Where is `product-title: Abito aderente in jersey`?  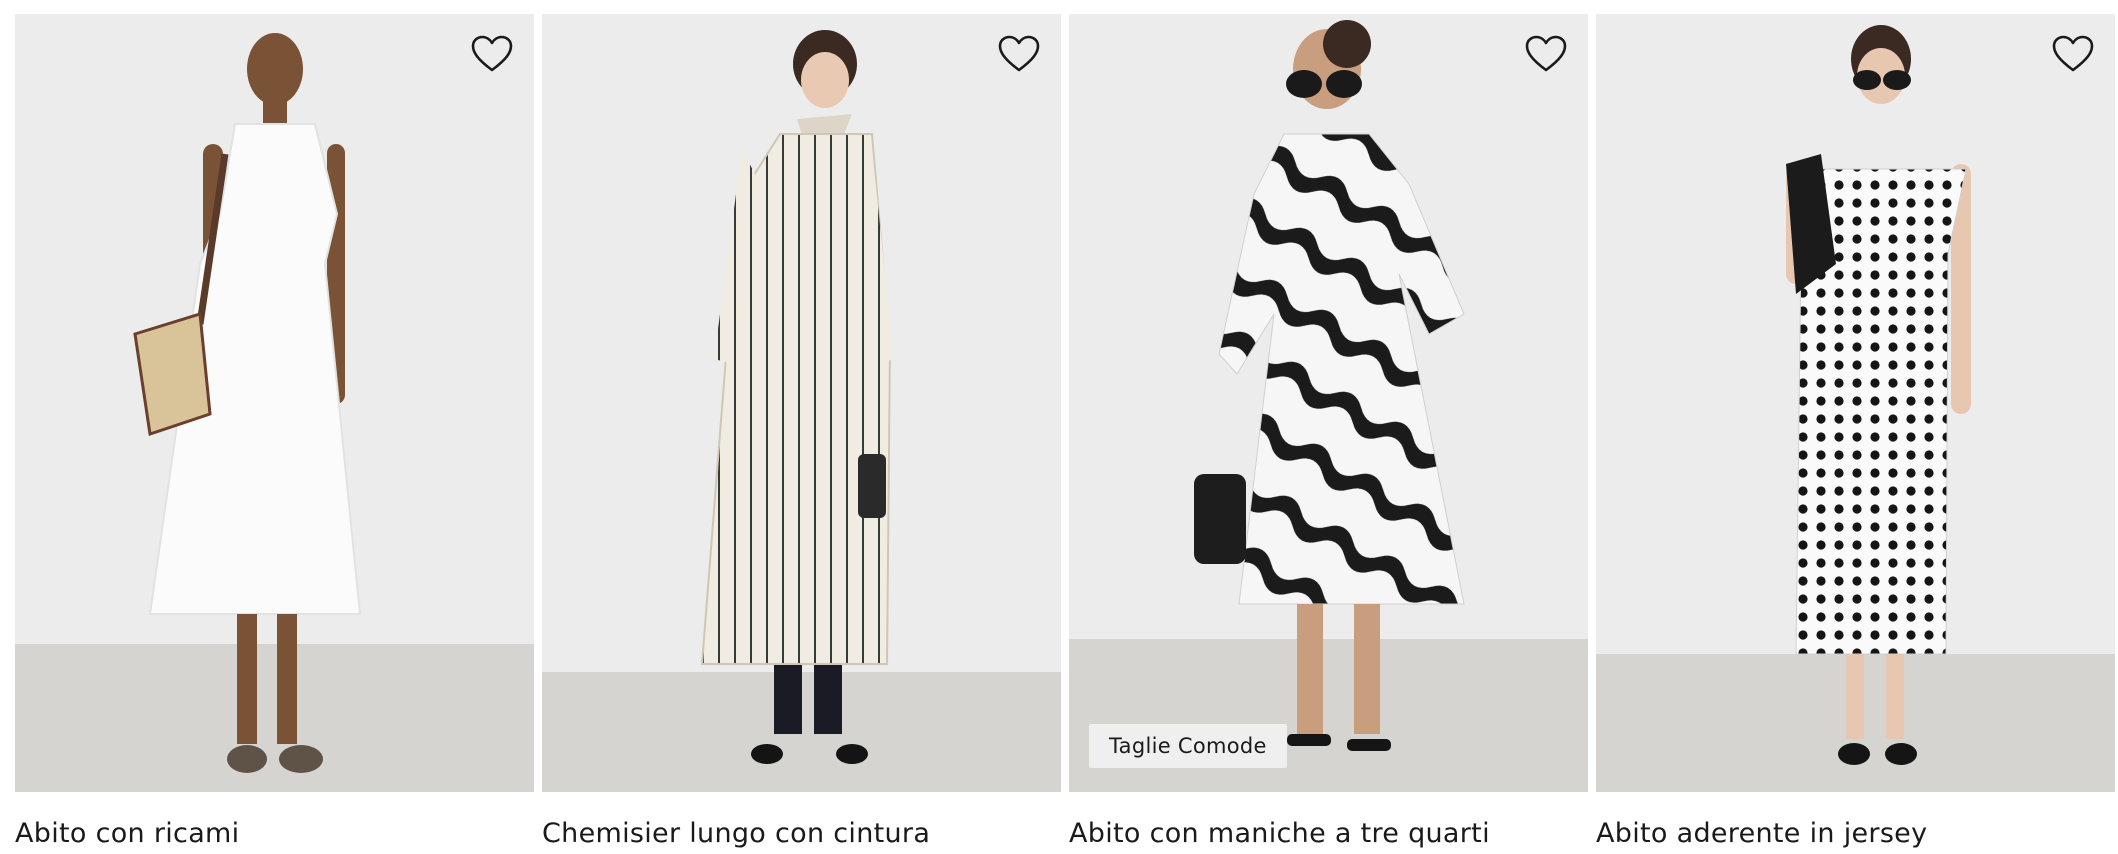 product-title: Abito aderente in jersey is located at coordinates (1855, 833).